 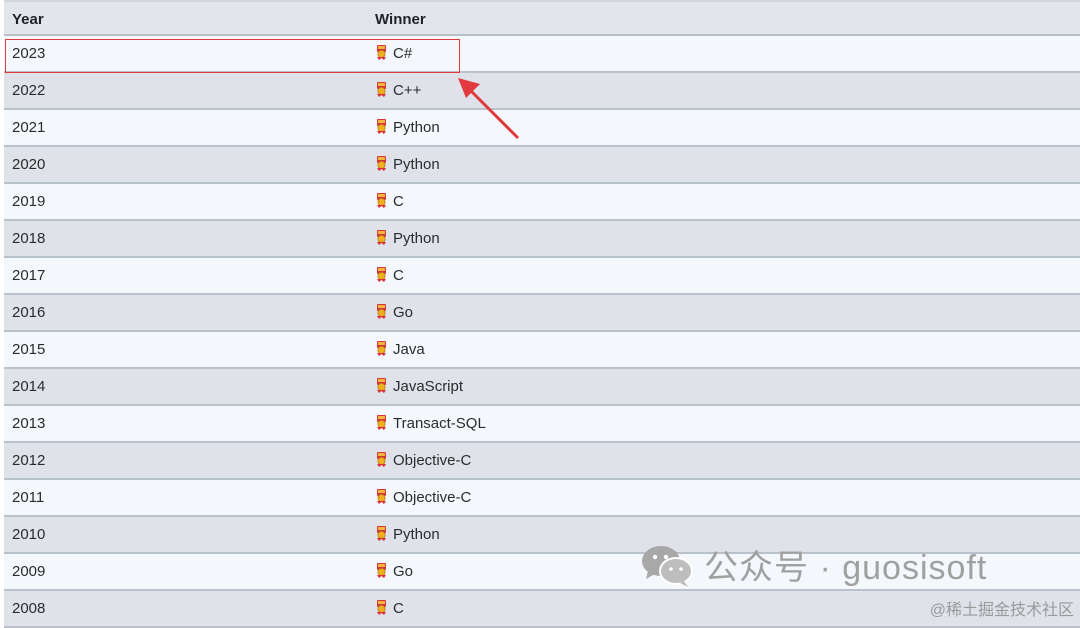 I want to click on winner-cell: Transact-SQL, so click(x=430, y=423).